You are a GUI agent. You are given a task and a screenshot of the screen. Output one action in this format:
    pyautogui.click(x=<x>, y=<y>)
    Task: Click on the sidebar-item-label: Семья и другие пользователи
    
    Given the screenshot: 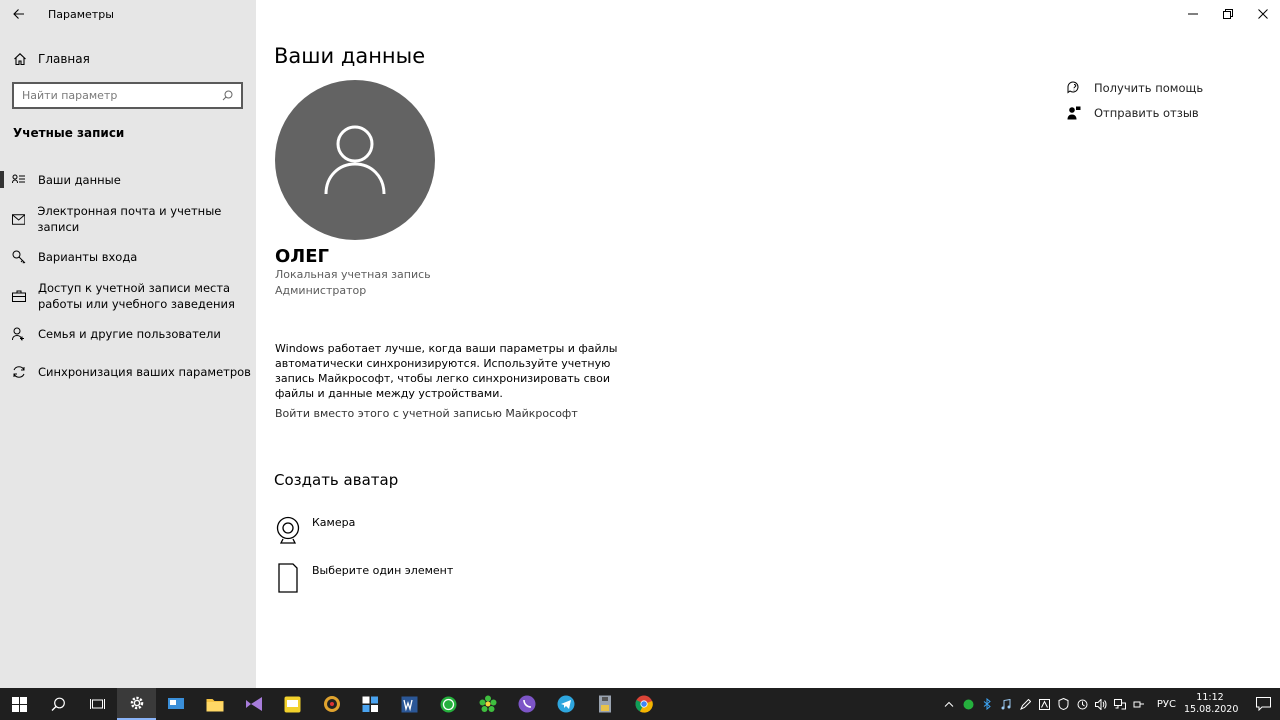 What is the action you would take?
    pyautogui.click(x=129, y=334)
    